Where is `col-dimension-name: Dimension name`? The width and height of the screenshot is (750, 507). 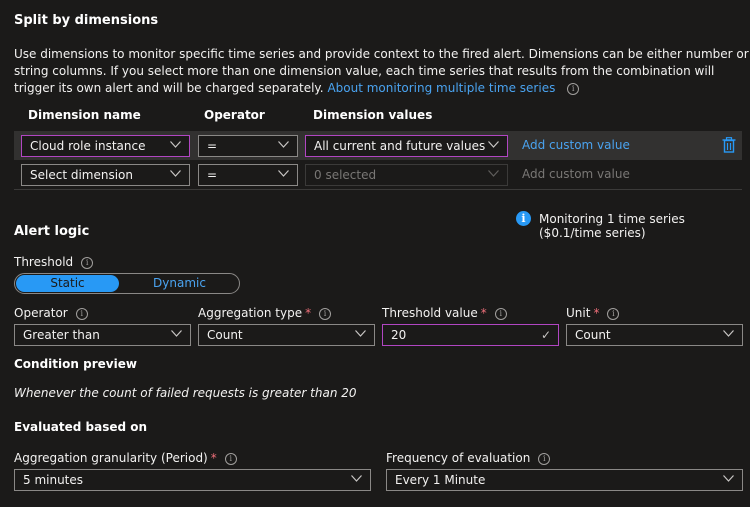
col-dimension-name: Dimension name is located at coordinates (84, 115).